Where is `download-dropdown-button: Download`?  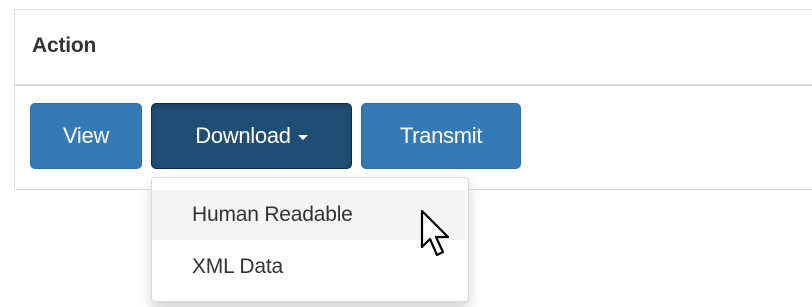 download-dropdown-button: Download is located at coordinates (251, 136).